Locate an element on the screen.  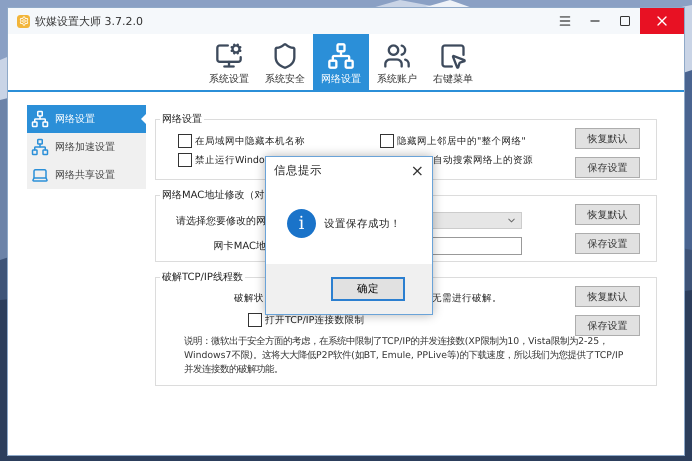
ok-button: 确定 is located at coordinates (368, 289).